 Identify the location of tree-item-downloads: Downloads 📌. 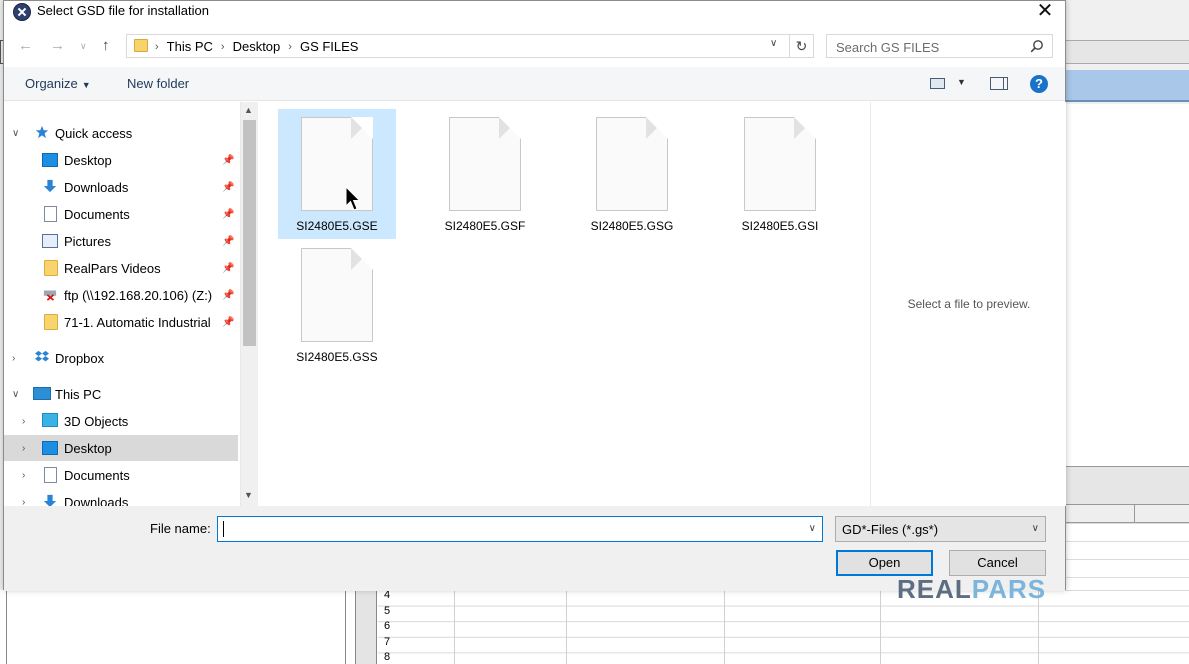
(121, 187).